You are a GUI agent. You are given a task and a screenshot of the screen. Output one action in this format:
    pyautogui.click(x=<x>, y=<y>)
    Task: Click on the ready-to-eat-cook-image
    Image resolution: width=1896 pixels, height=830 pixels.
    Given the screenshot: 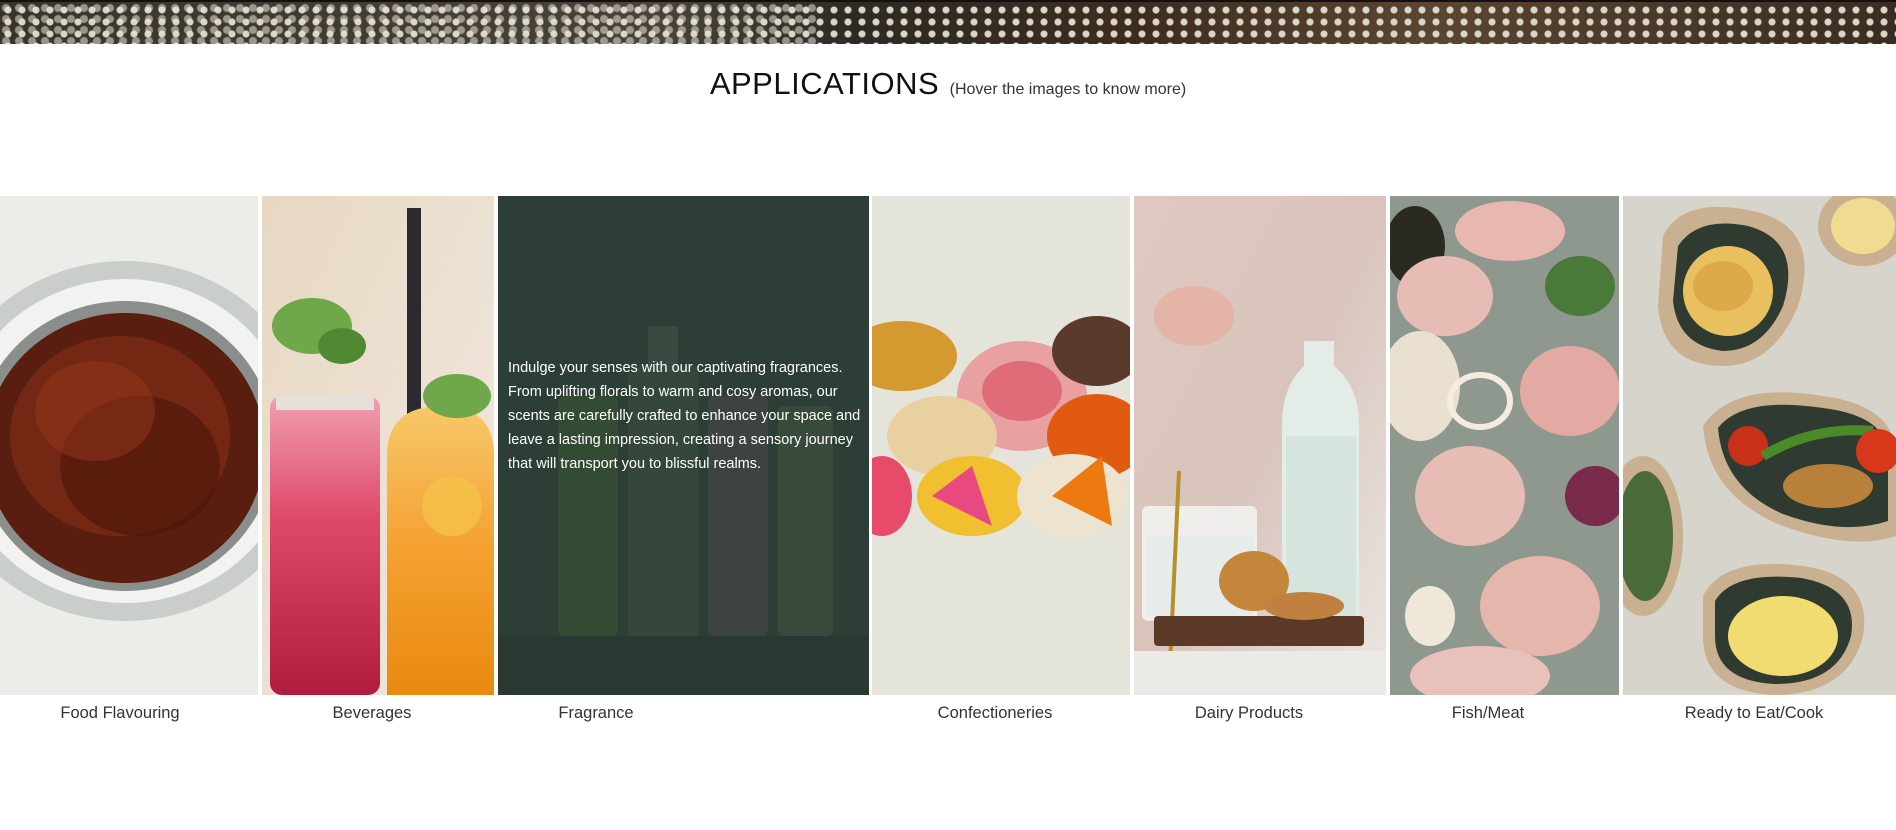 What is the action you would take?
    pyautogui.click(x=1759, y=445)
    